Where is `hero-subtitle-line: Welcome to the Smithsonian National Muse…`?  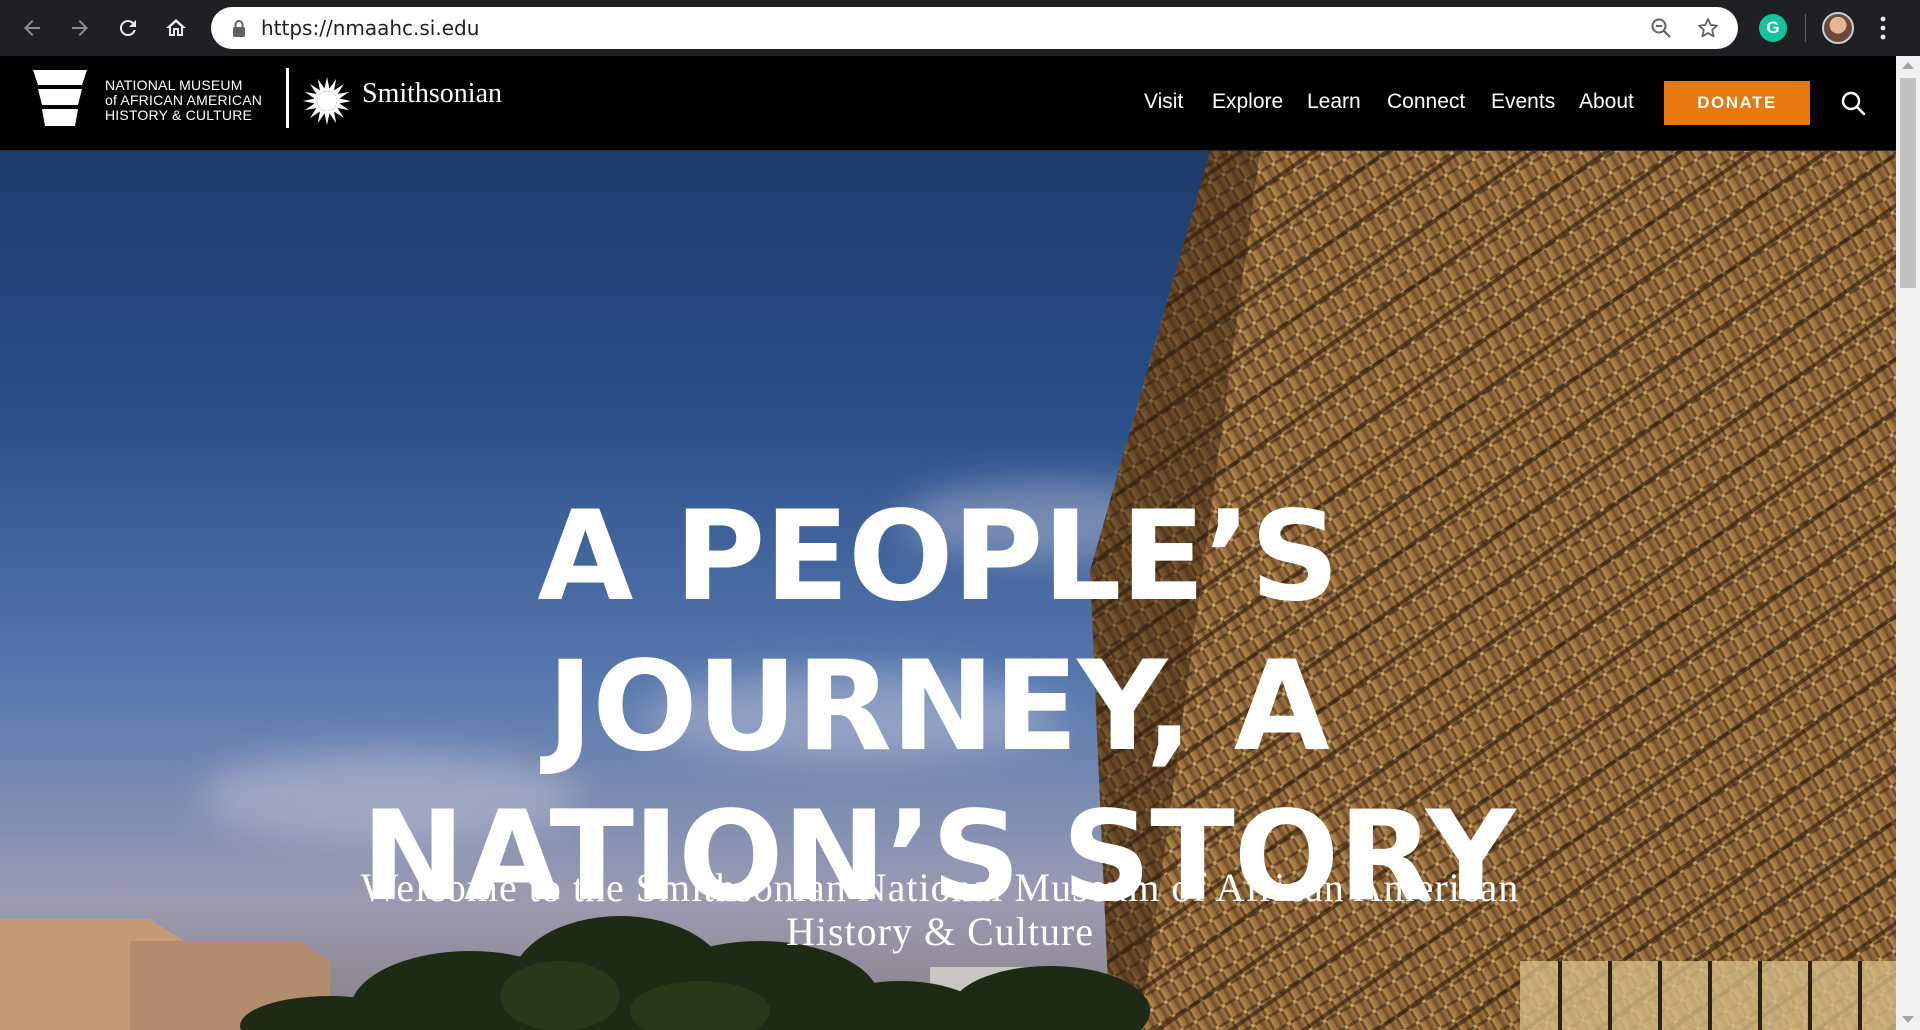
hero-subtitle-line: Welcome to the Smithsonian National Muse… is located at coordinates (940, 887).